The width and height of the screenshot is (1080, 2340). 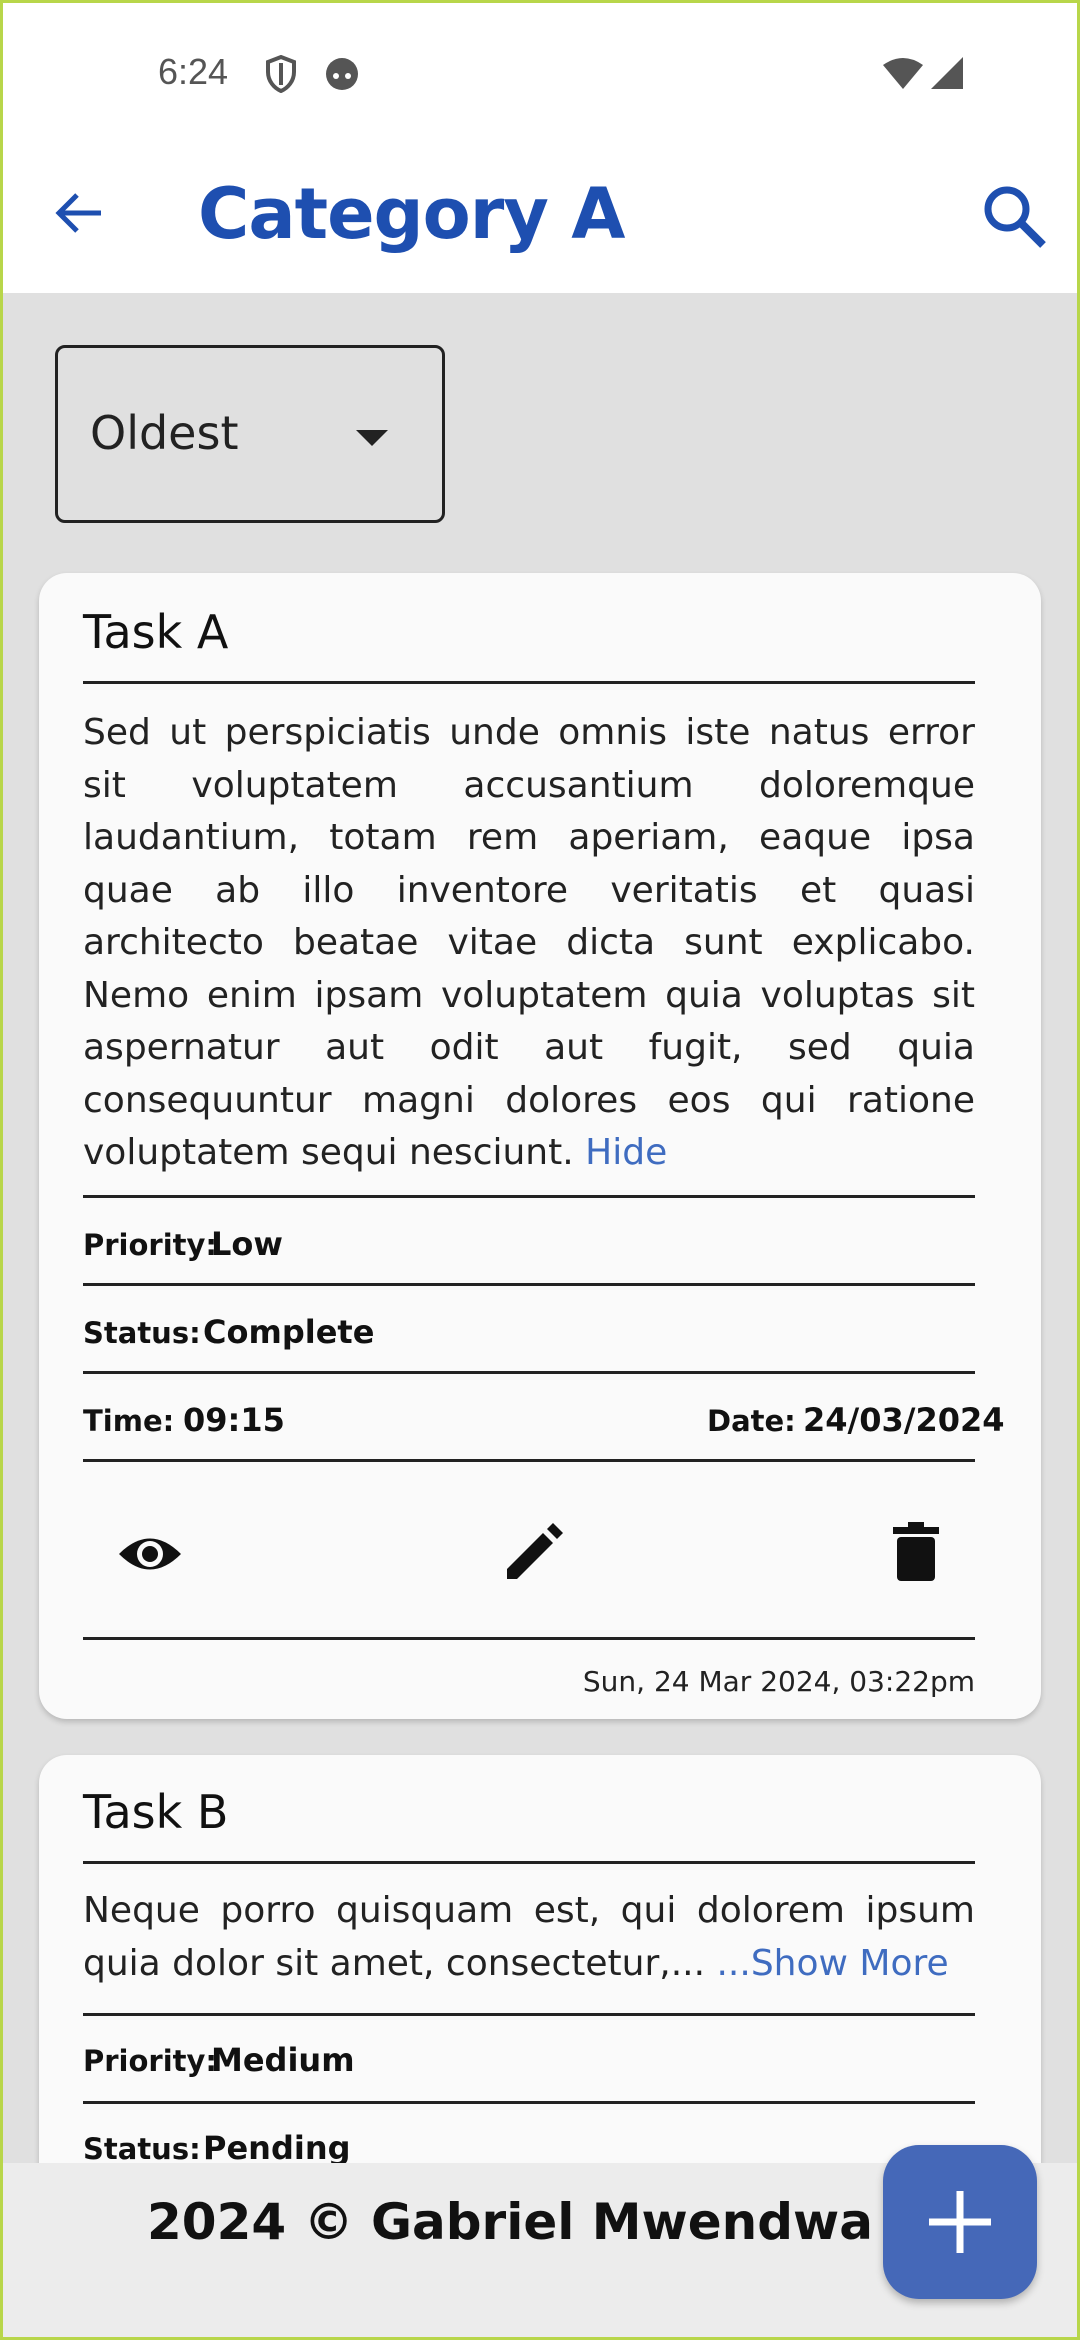 What do you see at coordinates (751, 1421) in the screenshot?
I see `date-label: Date:` at bounding box center [751, 1421].